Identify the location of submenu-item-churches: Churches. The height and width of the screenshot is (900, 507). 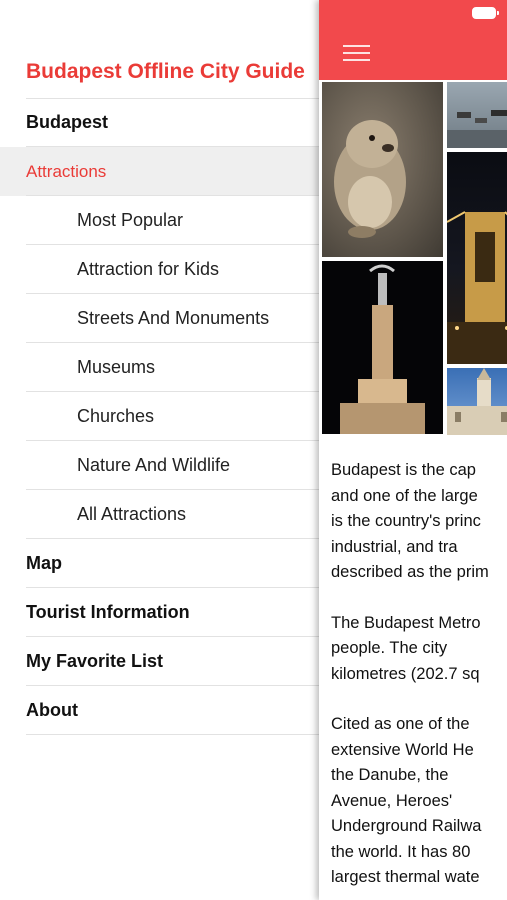
(160, 416).